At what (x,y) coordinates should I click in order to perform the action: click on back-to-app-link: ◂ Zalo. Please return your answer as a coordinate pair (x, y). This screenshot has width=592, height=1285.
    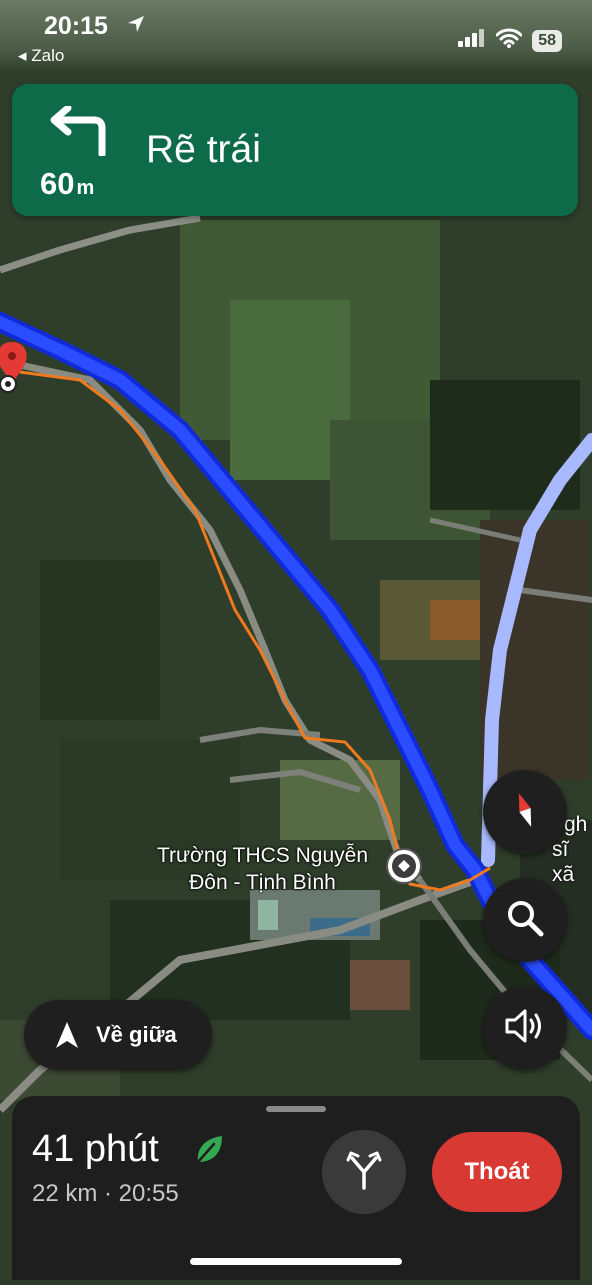
    Looking at the image, I should click on (41, 56).